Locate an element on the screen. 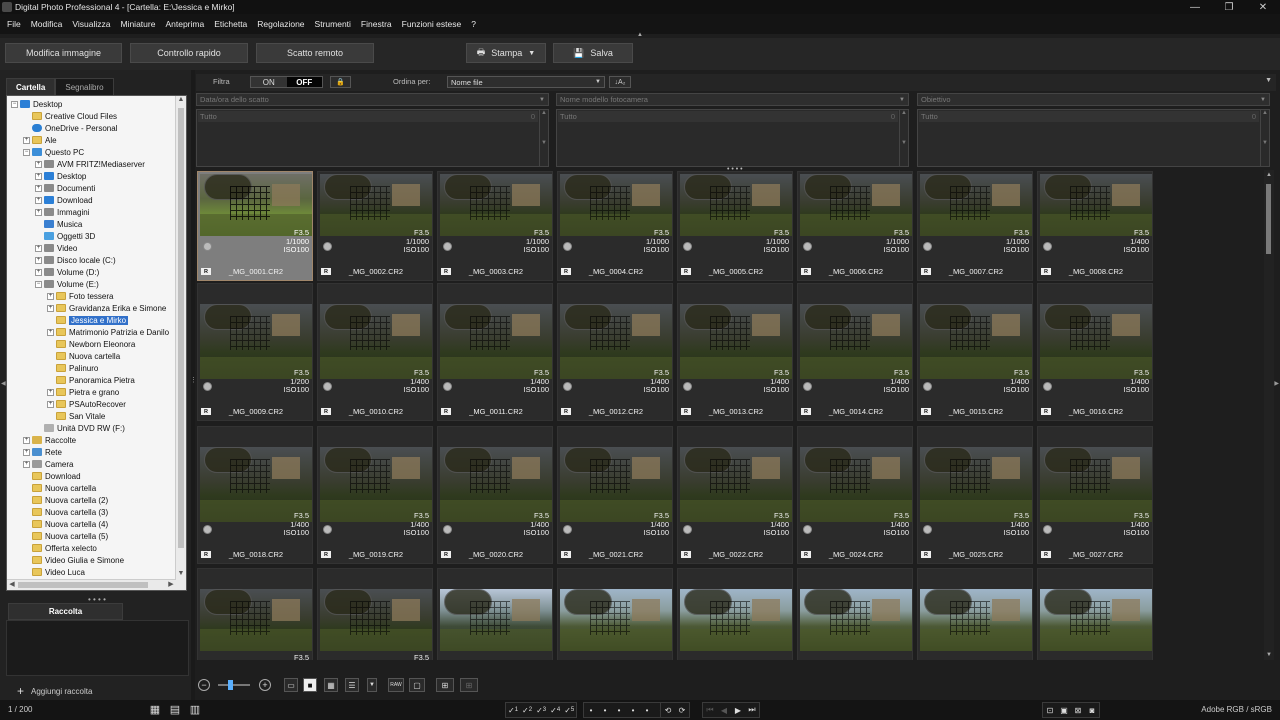 This screenshot has height=720, width=1280. tree-item: Nuova cartella (2) is located at coordinates (65, 500).